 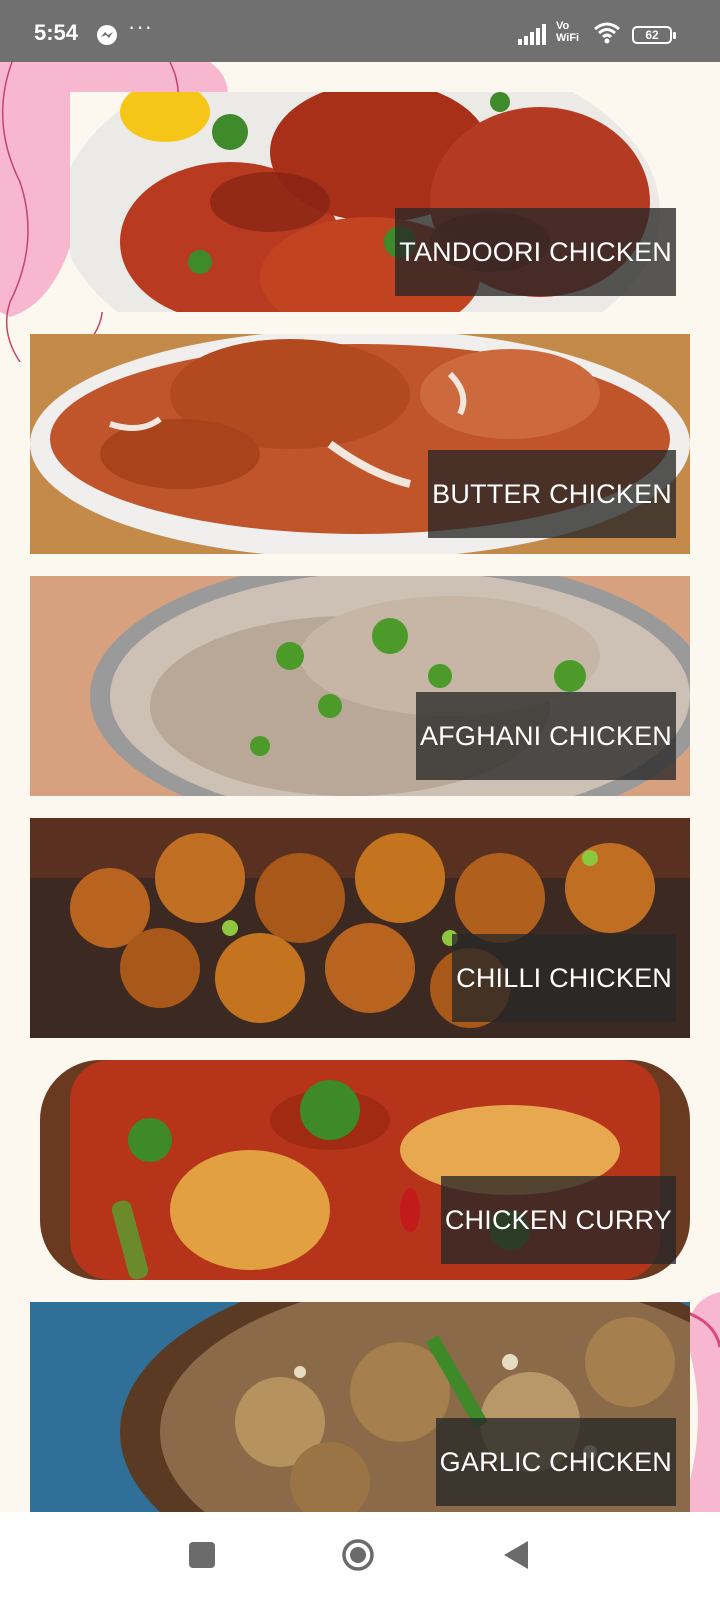 I want to click on home-circle-icon, so click(x=358, y=1555).